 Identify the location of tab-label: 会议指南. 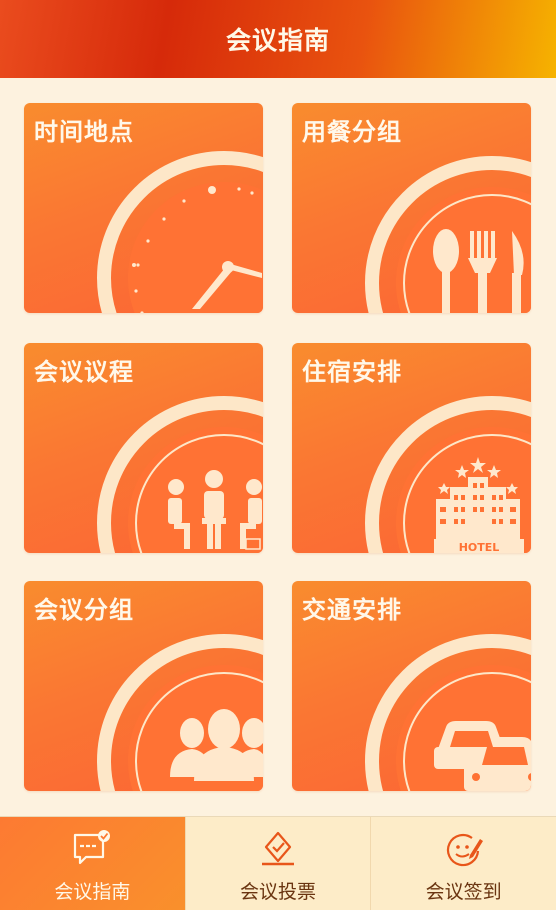
(92, 892).